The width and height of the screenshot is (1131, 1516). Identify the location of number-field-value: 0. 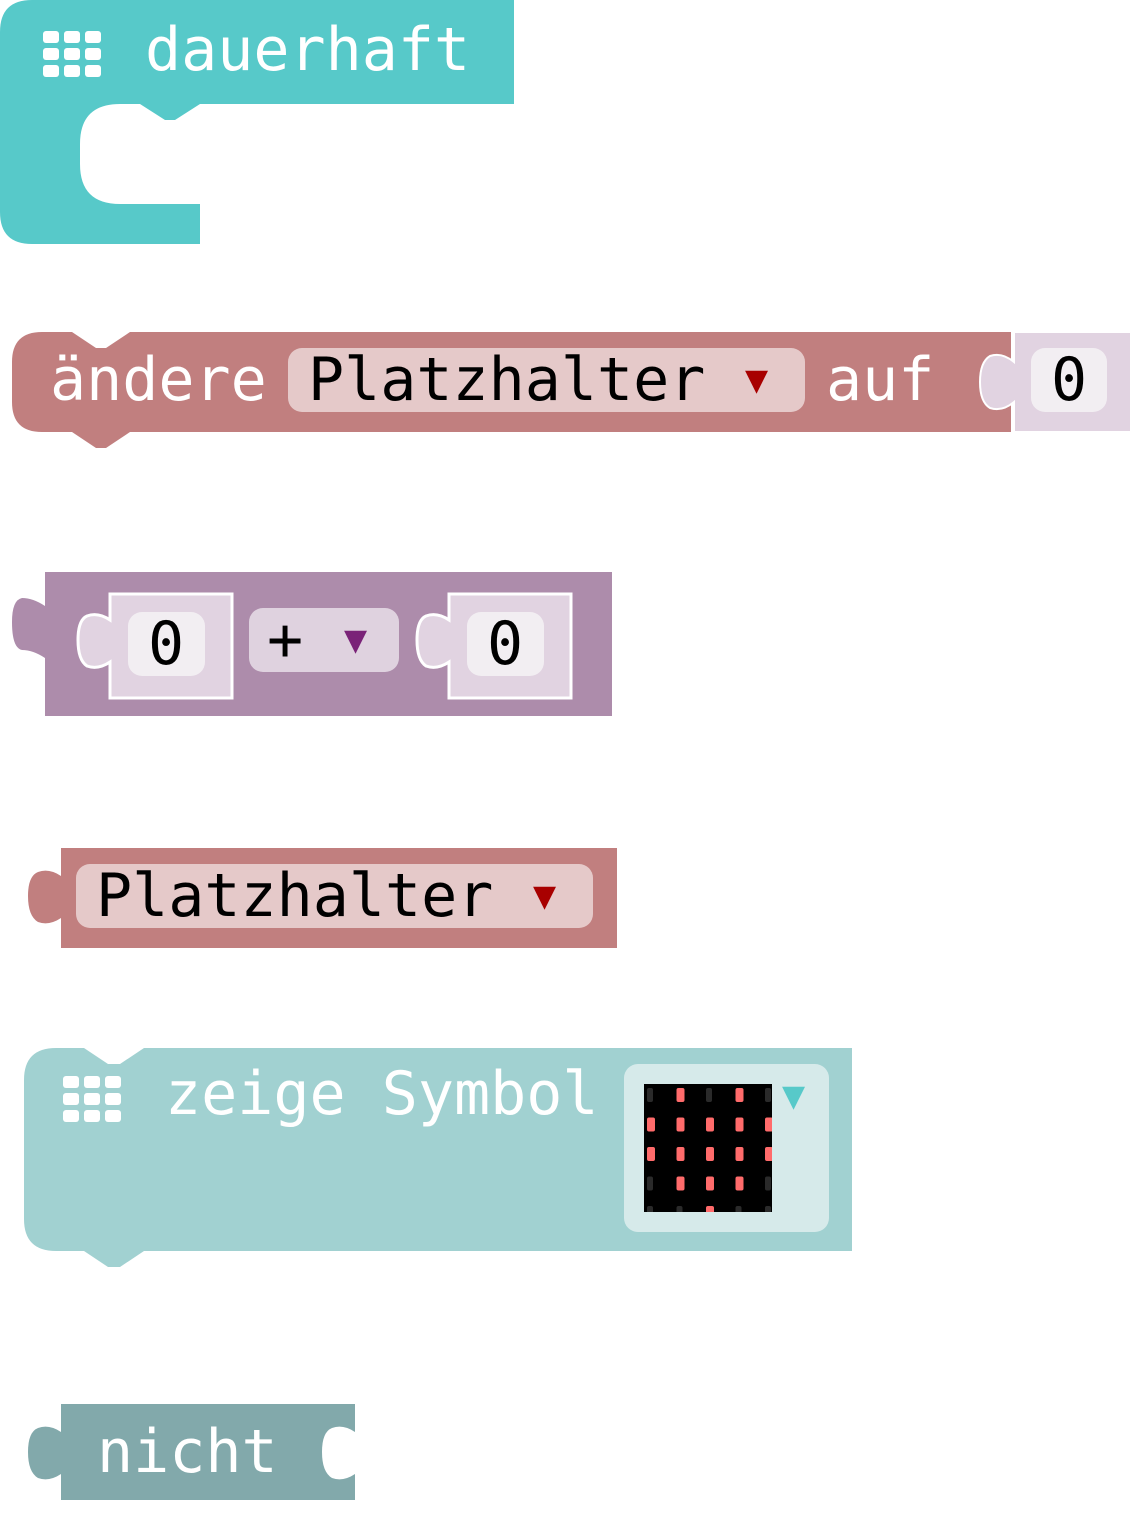
(1069, 380).